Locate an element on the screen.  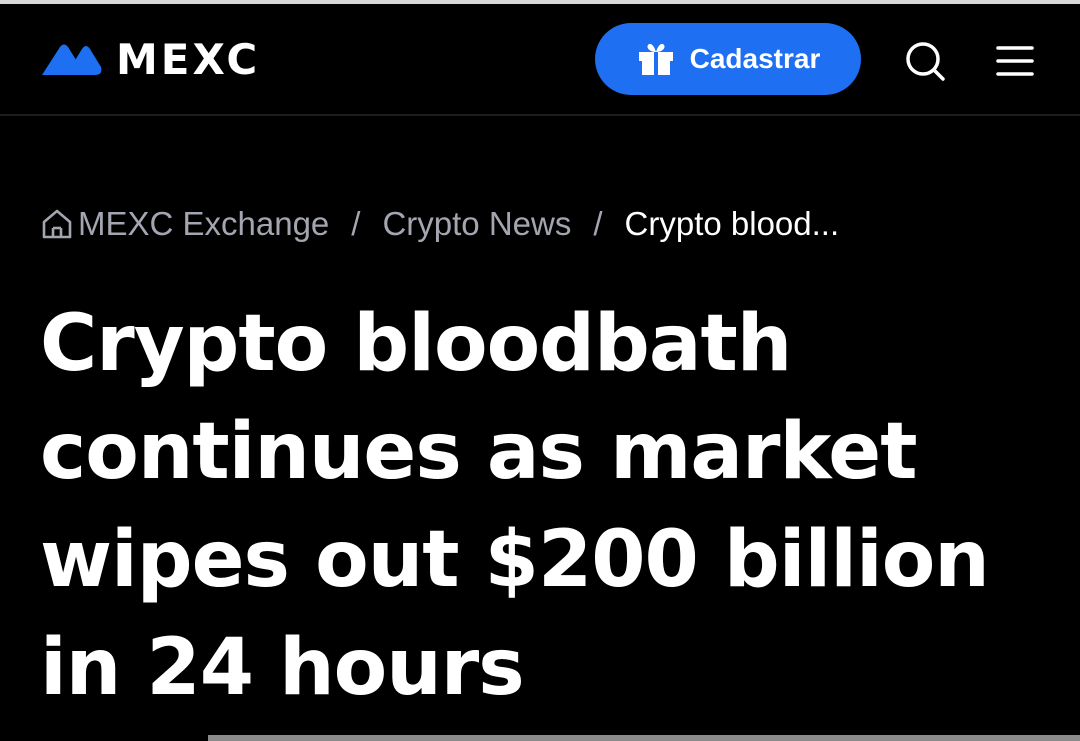
signup-button: Cadastrar is located at coordinates (728, 59).